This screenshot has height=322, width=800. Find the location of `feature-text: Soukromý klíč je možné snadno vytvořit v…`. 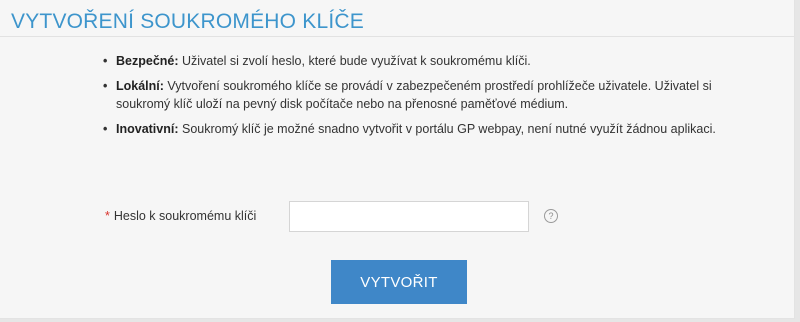

feature-text: Soukromý klíč je možné snadno vytvořit v… is located at coordinates (447, 129).